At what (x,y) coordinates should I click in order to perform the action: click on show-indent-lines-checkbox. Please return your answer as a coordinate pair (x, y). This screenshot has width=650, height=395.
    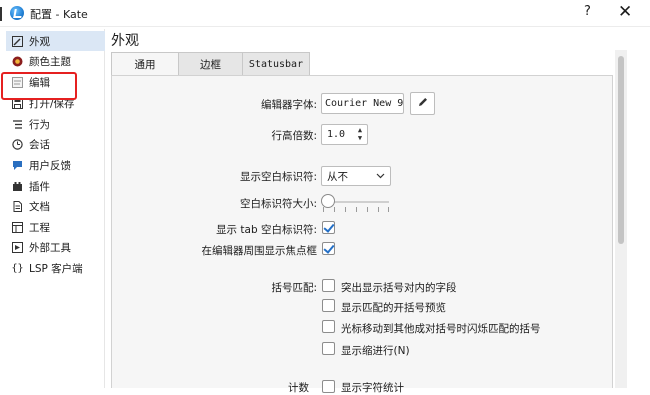
    Looking at the image, I should click on (328, 348).